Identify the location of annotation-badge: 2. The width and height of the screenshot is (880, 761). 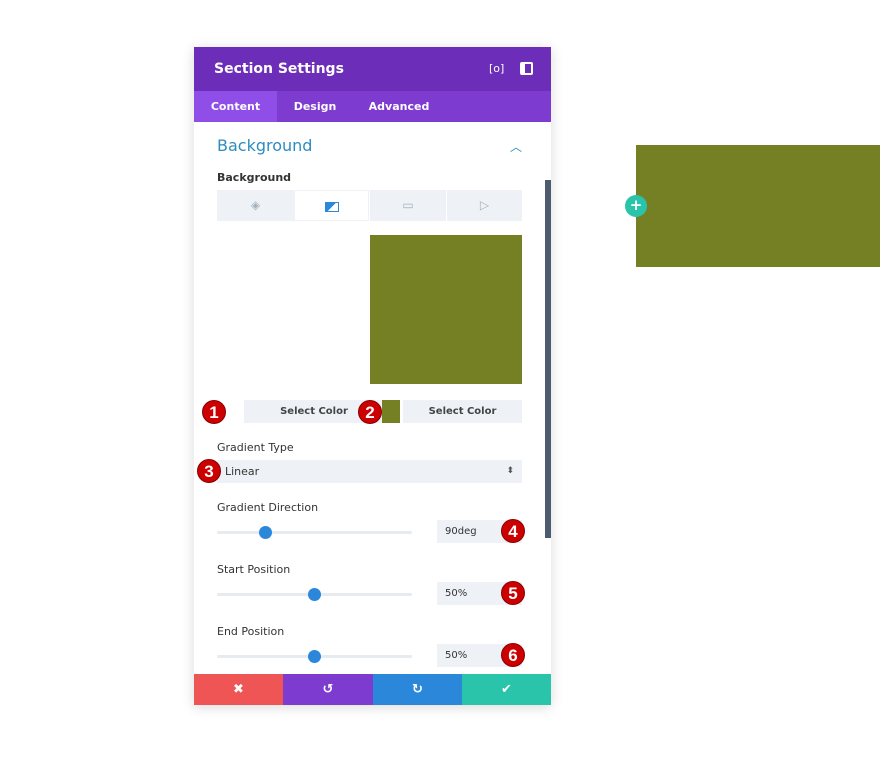
(370, 412).